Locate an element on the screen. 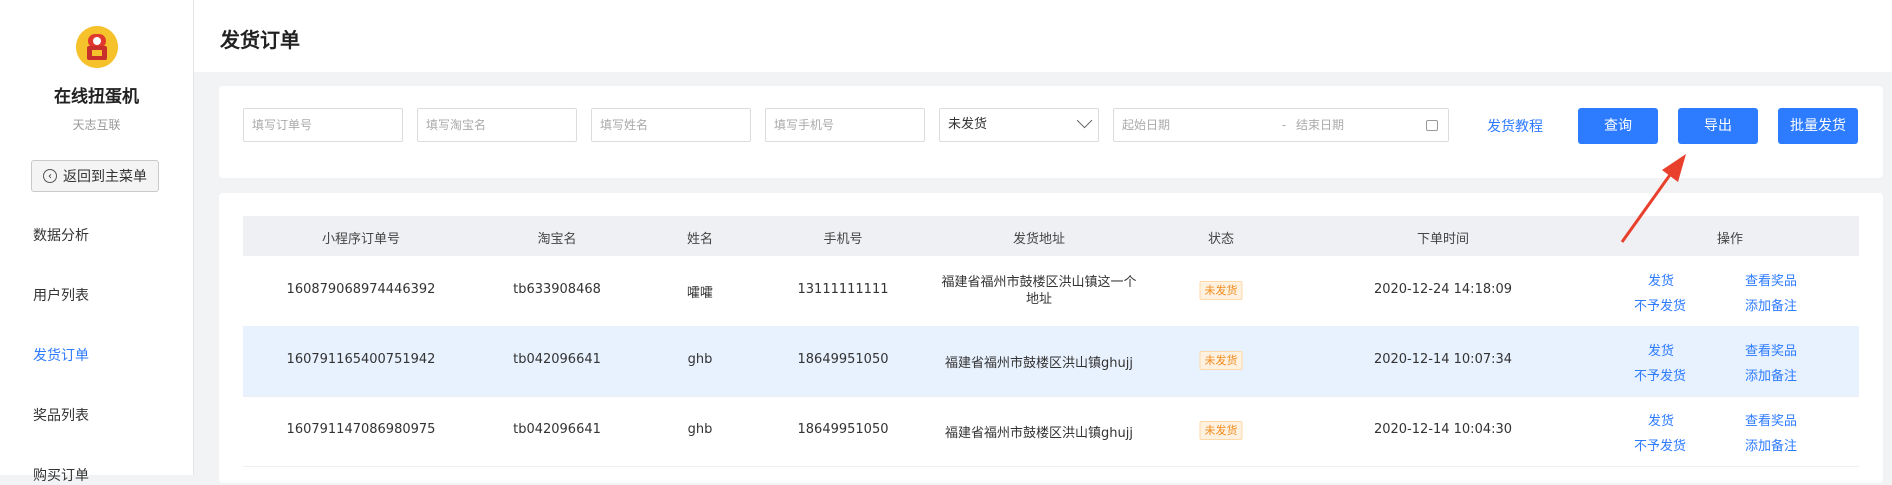  phone-cell: 13111111111 is located at coordinates (843, 289).